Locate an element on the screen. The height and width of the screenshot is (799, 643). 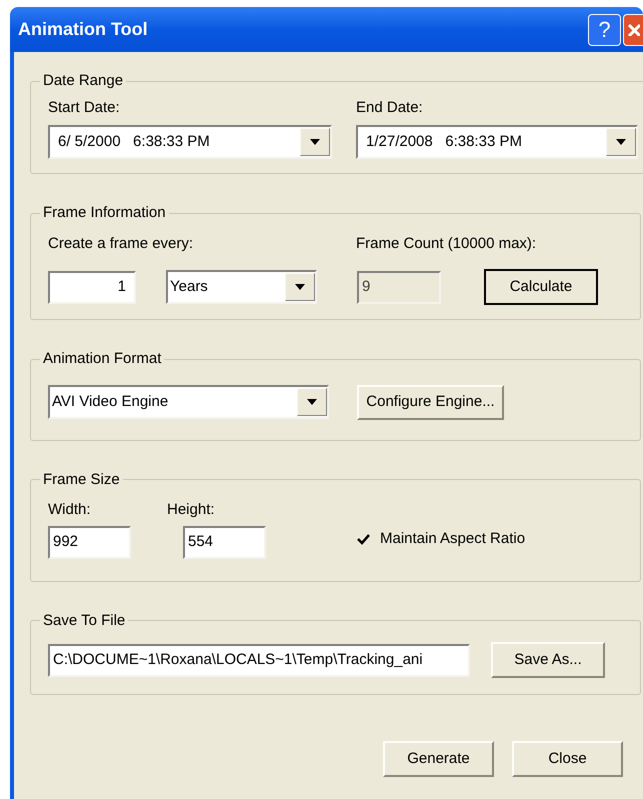
input-field: 554 is located at coordinates (224, 542).